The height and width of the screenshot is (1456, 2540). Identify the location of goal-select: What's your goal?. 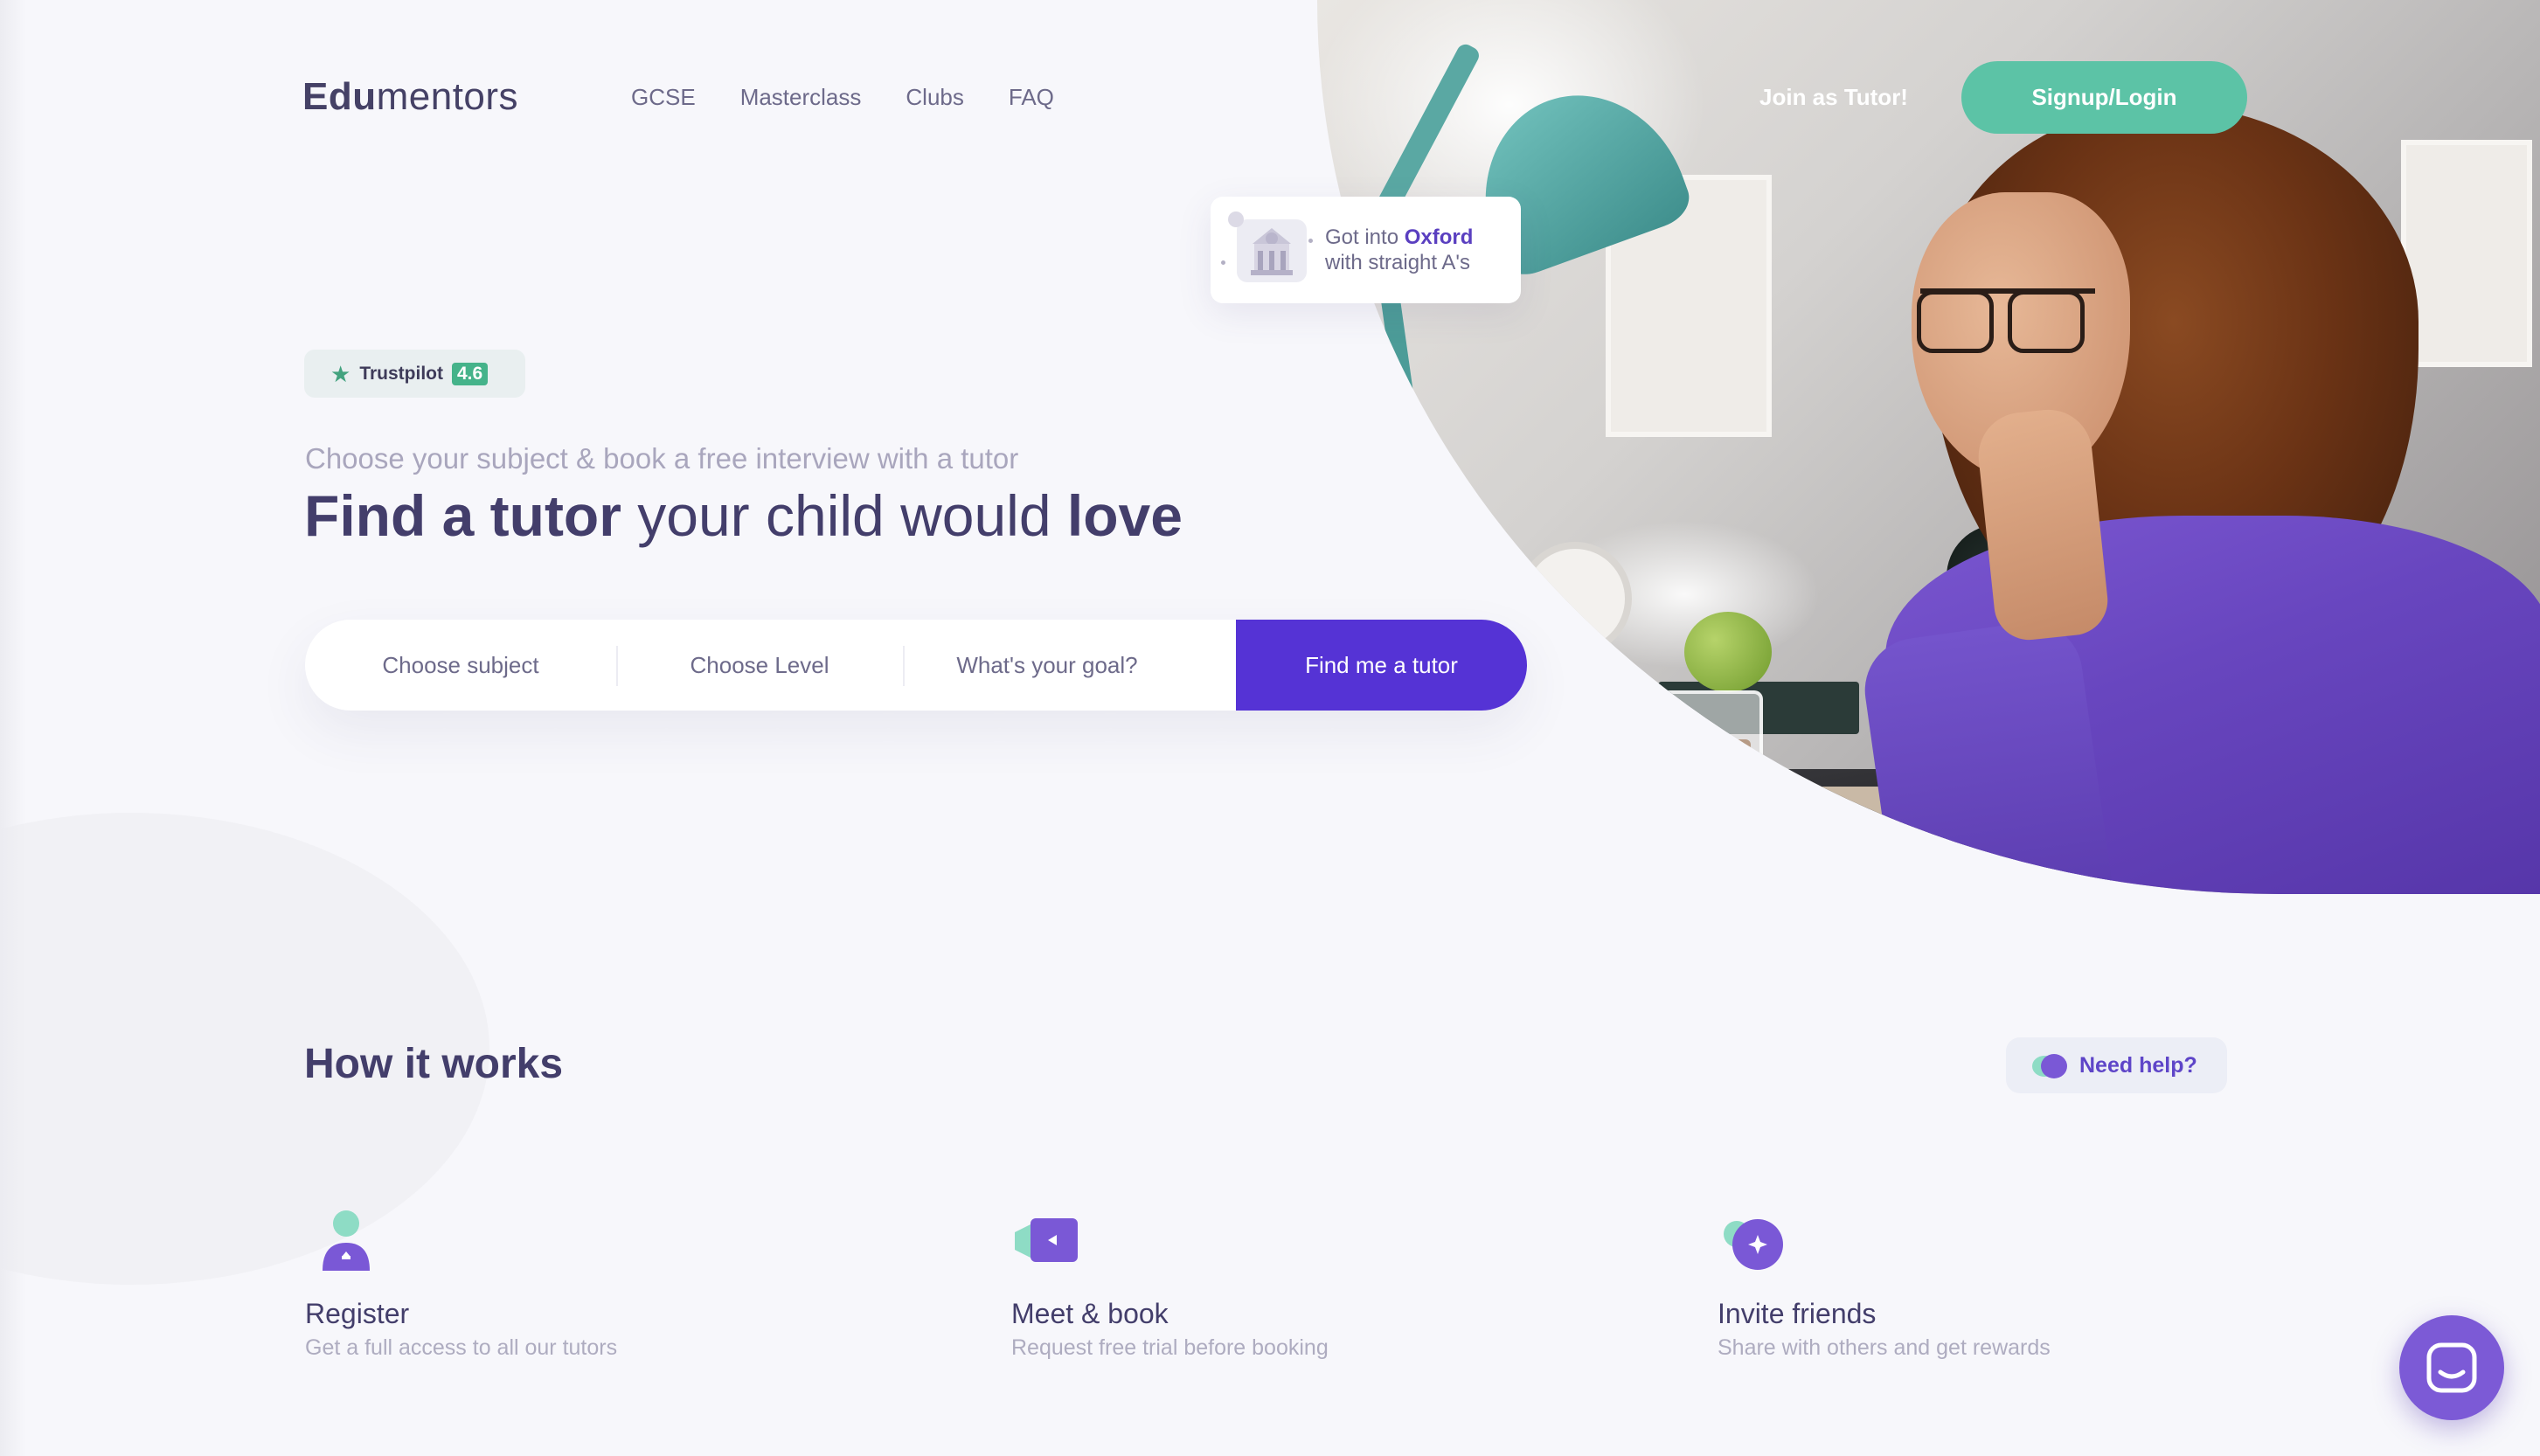
(1047, 665).